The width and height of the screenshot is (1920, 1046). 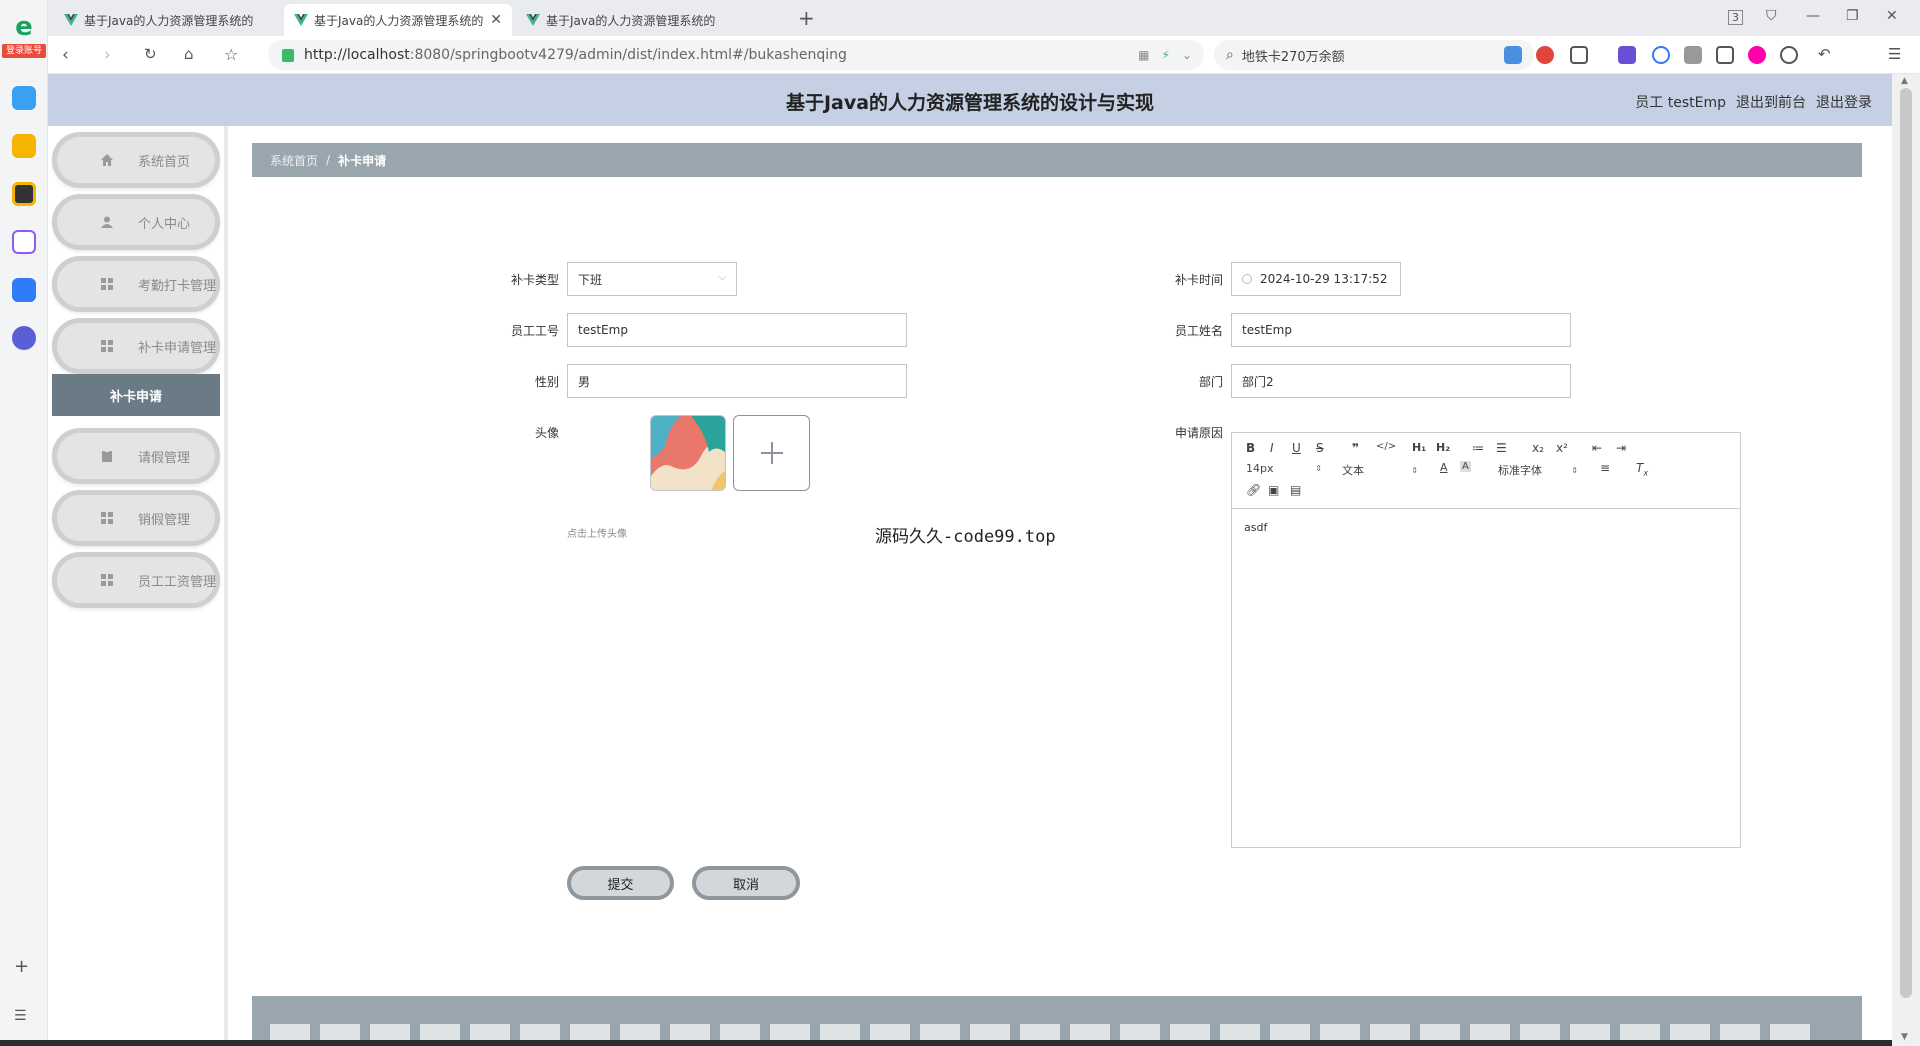 I want to click on mail-icon, so click(x=1513, y=55).